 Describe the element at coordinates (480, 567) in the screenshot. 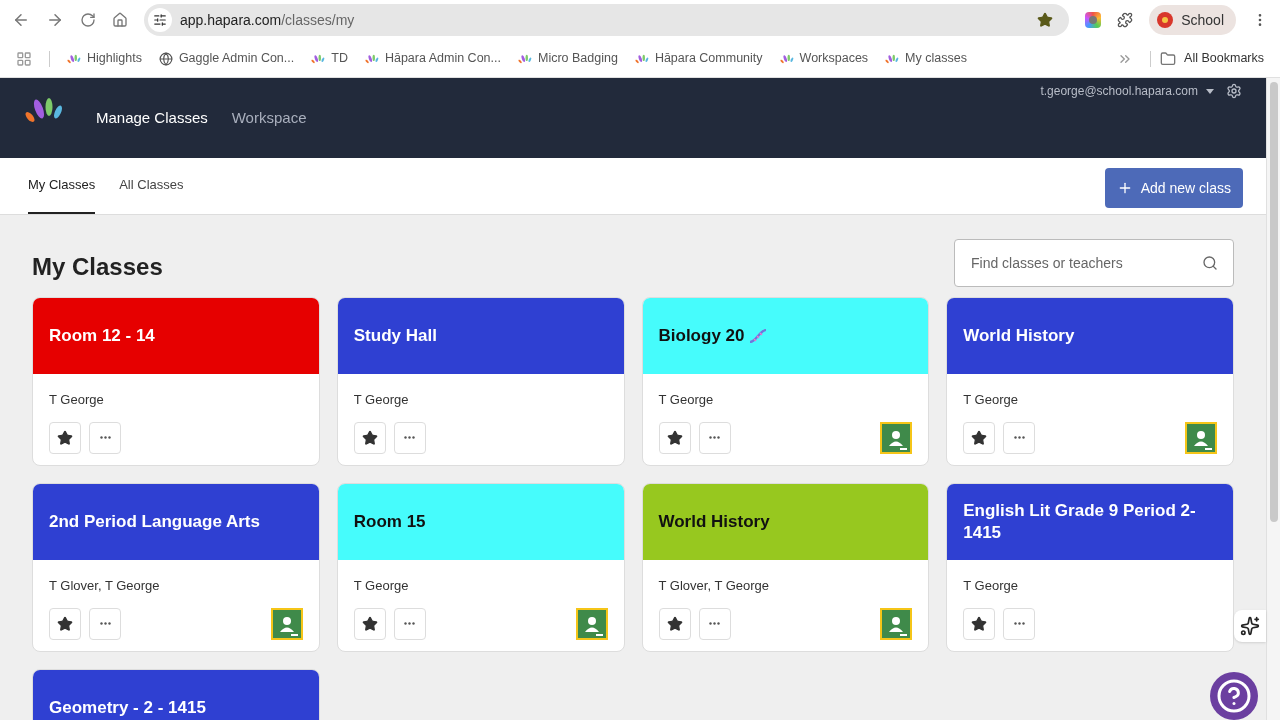

I see `class-card: Room 15 T George` at that location.